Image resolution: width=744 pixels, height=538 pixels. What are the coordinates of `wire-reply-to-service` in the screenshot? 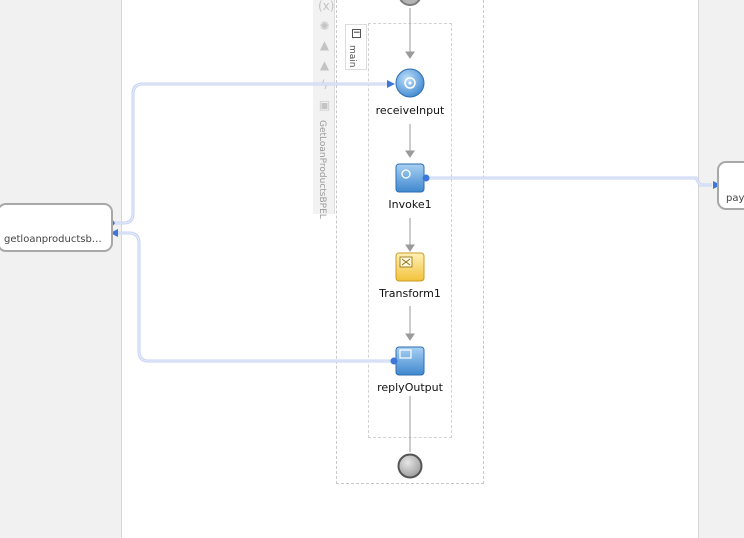 It's located at (251, 289).